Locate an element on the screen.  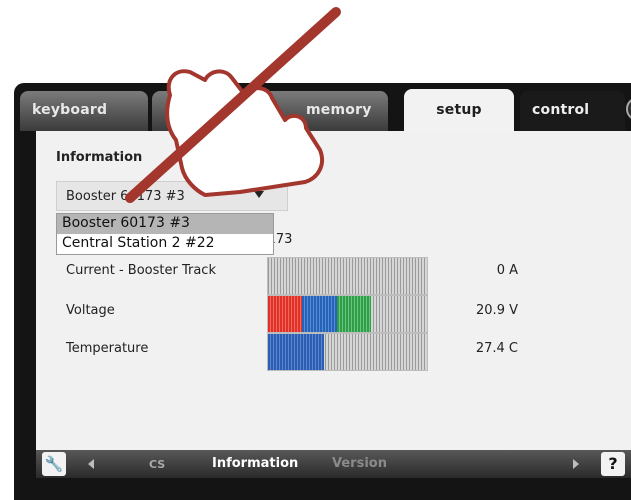
gauge-icon is located at coordinates (628, 109).